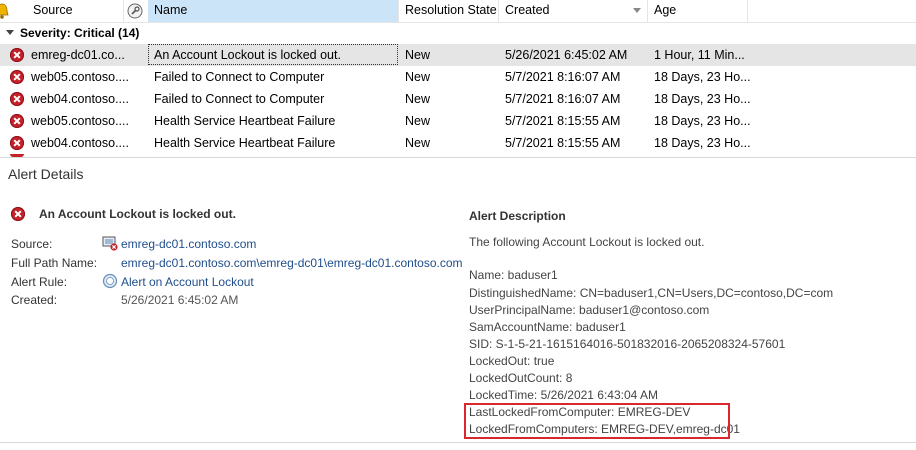 The width and height of the screenshot is (916, 450). I want to click on description-line: UserPrincipalName: baduser1@contoso.com, so click(589, 310).